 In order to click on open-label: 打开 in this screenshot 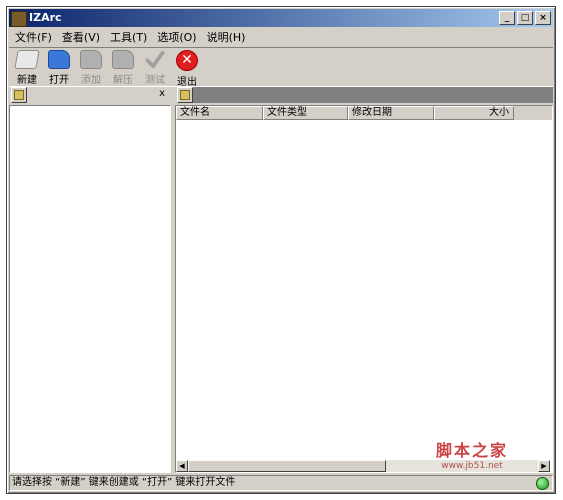, I will do `click(59, 80)`.